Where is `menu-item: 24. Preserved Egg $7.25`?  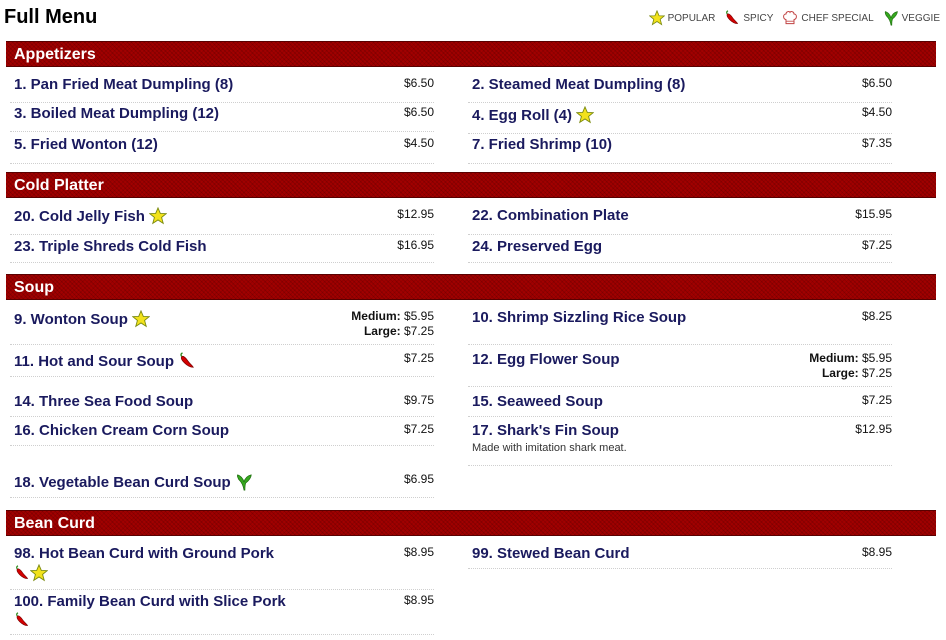 menu-item: 24. Preserved Egg $7.25 is located at coordinates (680, 250).